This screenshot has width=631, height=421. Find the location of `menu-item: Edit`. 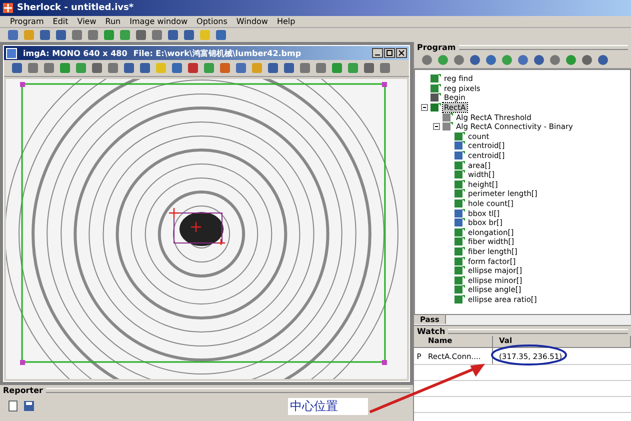

menu-item: Edit is located at coordinates (60, 21).